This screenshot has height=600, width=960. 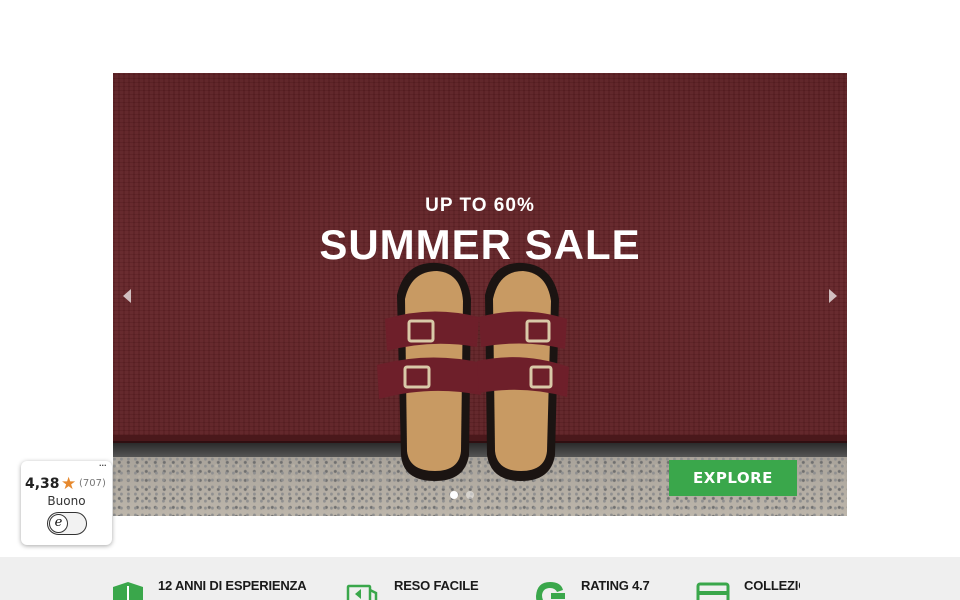 What do you see at coordinates (127, 296) in the screenshot?
I see `slider-prev-arrow-icon` at bounding box center [127, 296].